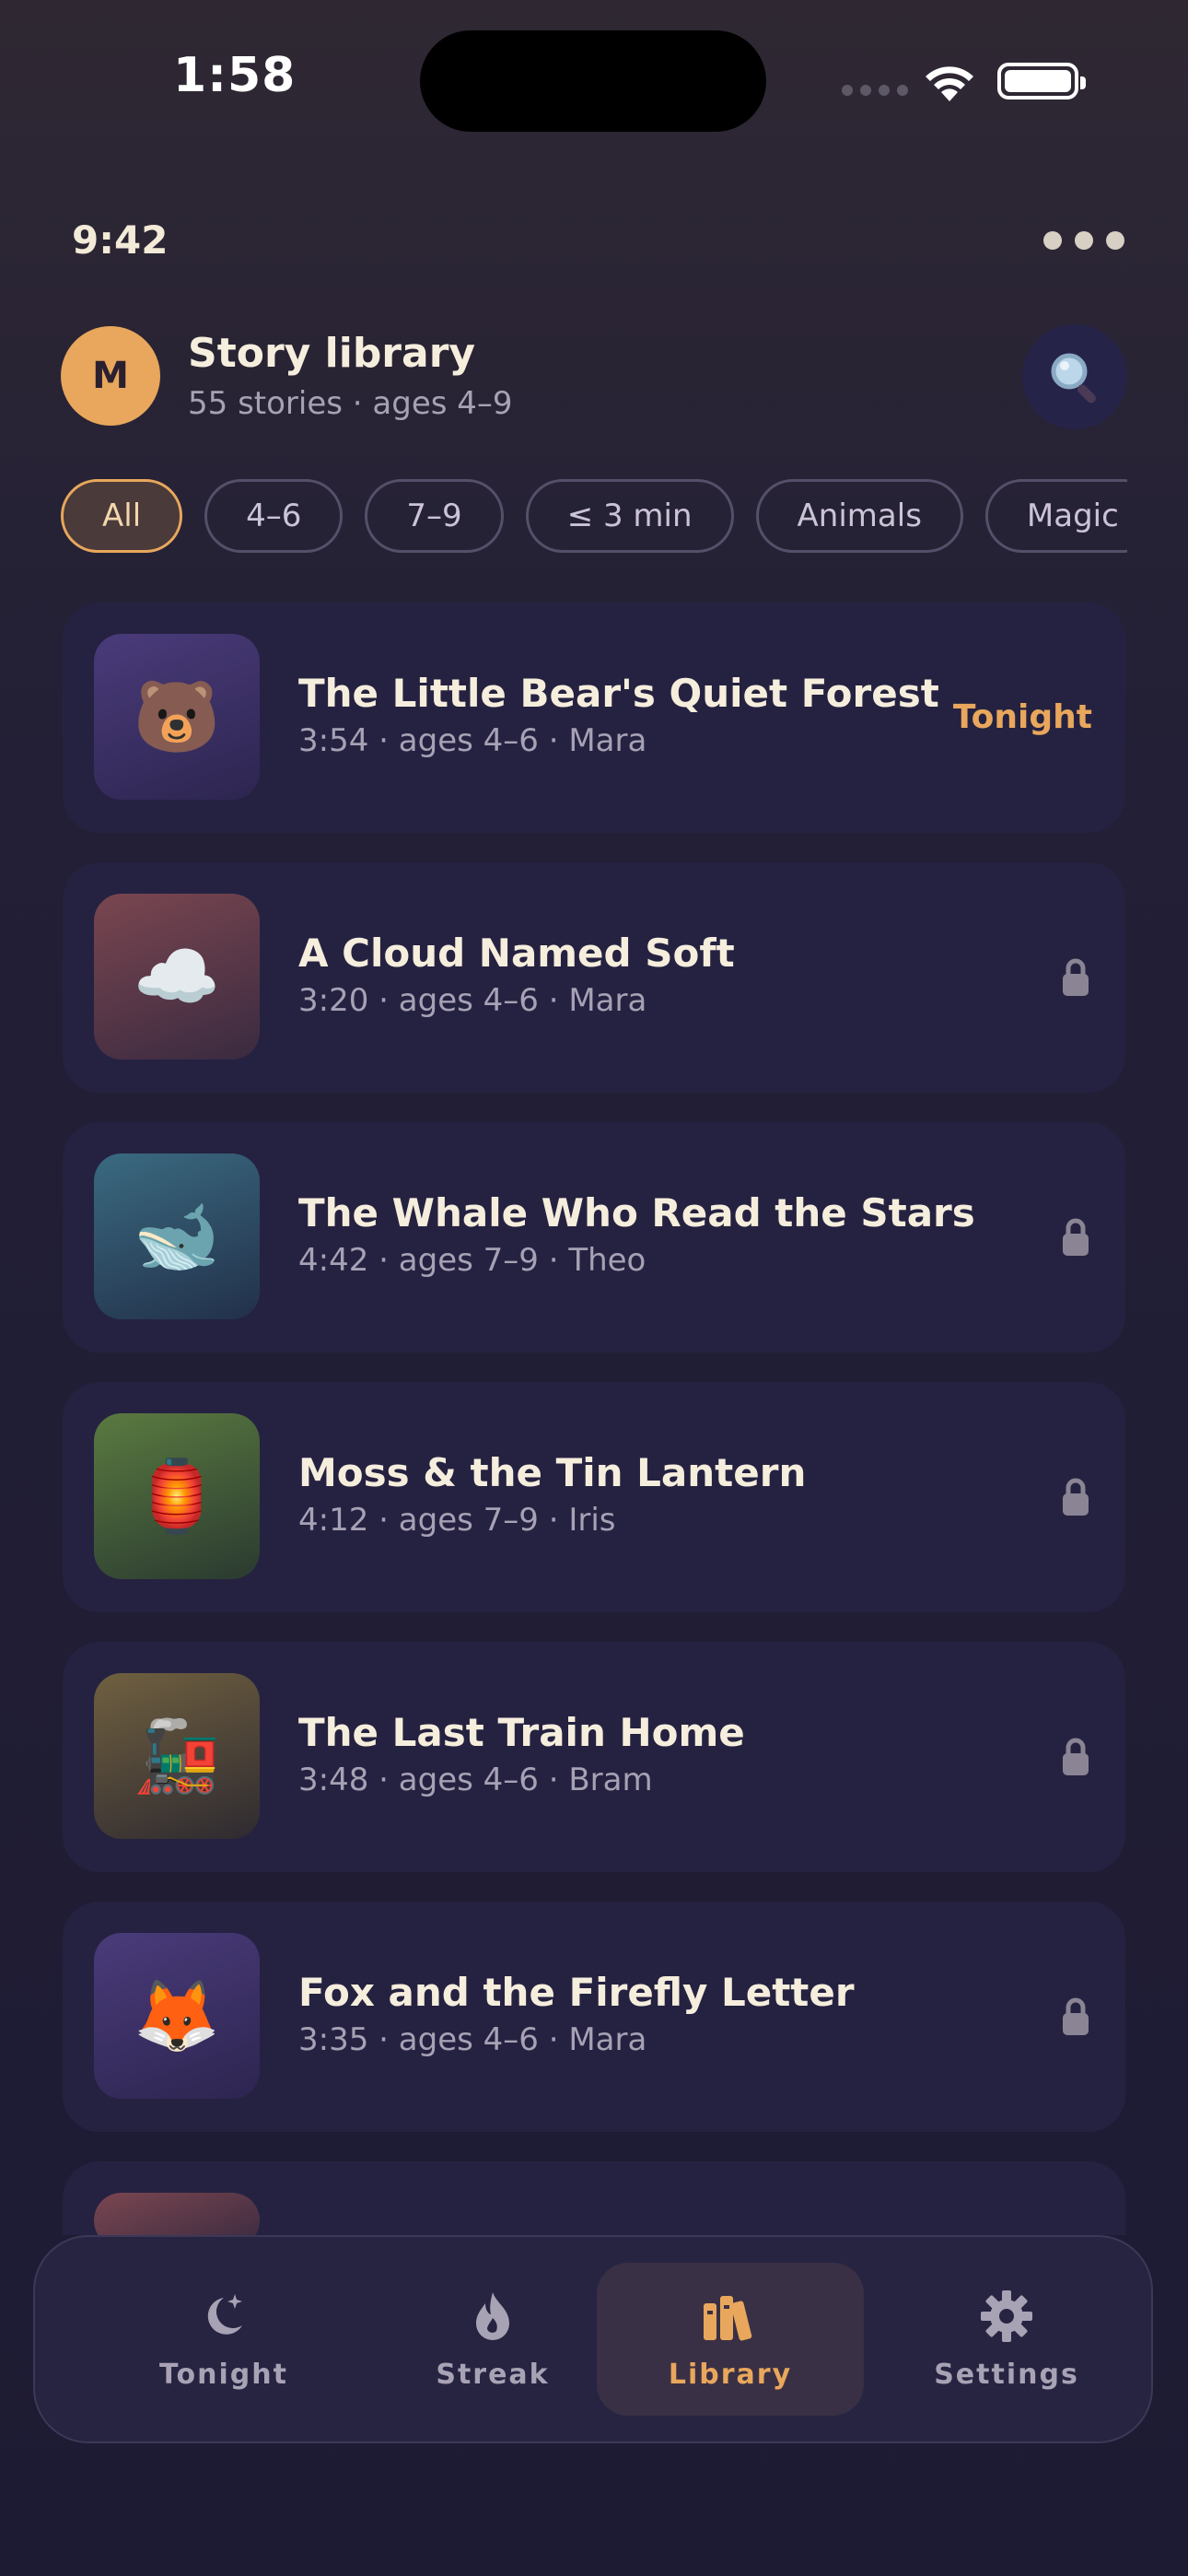 This screenshot has width=1188, height=2576. I want to click on moon-stars-icon, so click(223, 2318).